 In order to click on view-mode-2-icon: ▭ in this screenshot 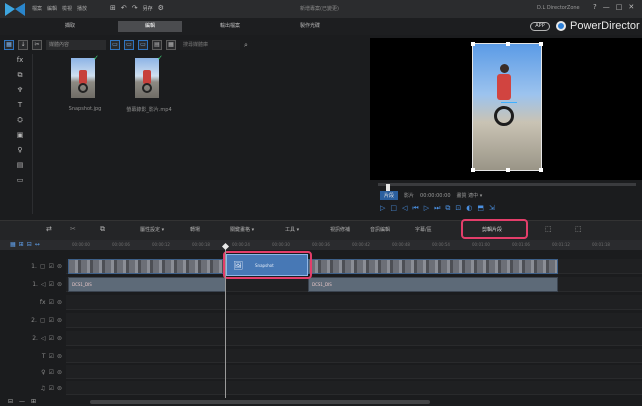, I will do `click(129, 45)`.